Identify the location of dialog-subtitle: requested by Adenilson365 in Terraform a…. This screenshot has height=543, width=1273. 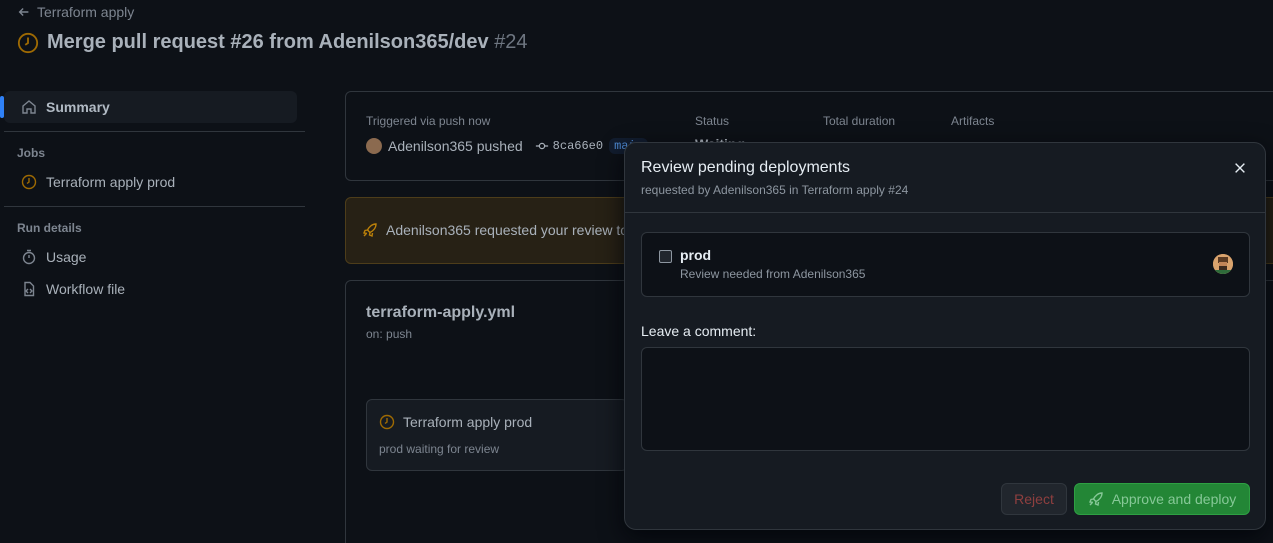
(775, 190).